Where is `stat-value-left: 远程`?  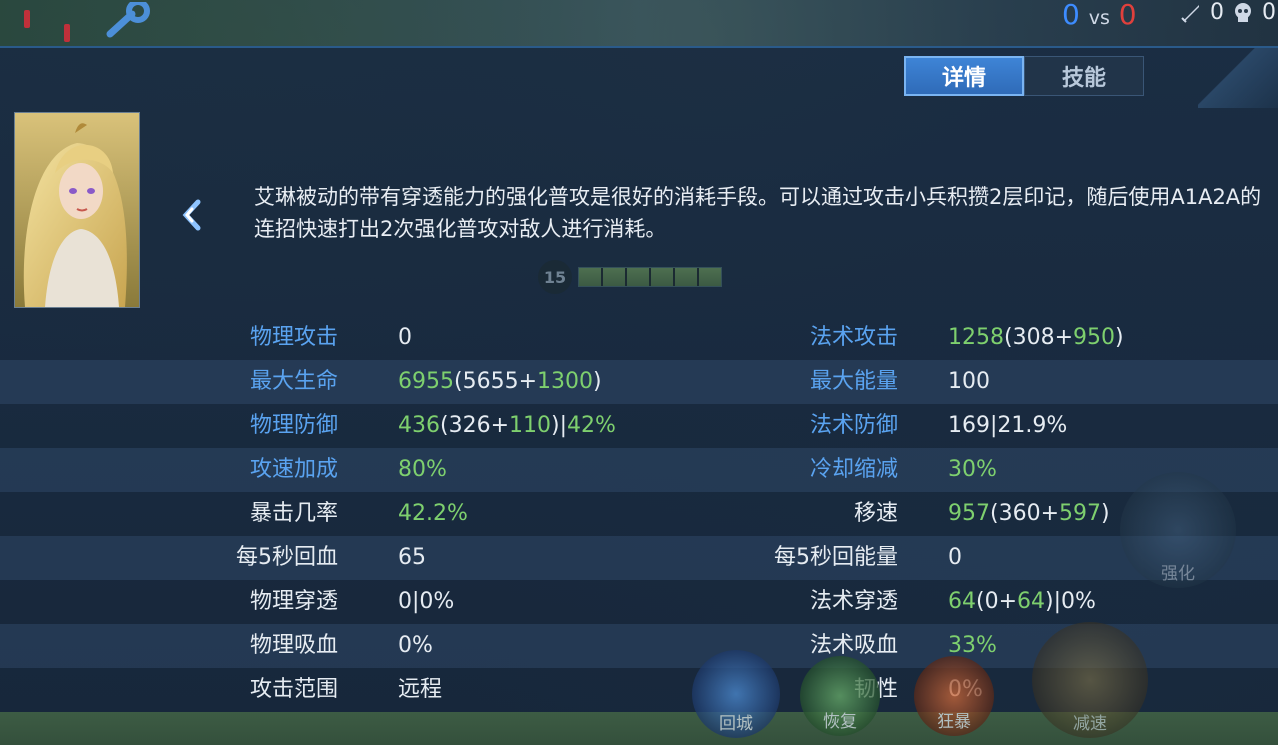 stat-value-left: 远程 is located at coordinates (420, 690).